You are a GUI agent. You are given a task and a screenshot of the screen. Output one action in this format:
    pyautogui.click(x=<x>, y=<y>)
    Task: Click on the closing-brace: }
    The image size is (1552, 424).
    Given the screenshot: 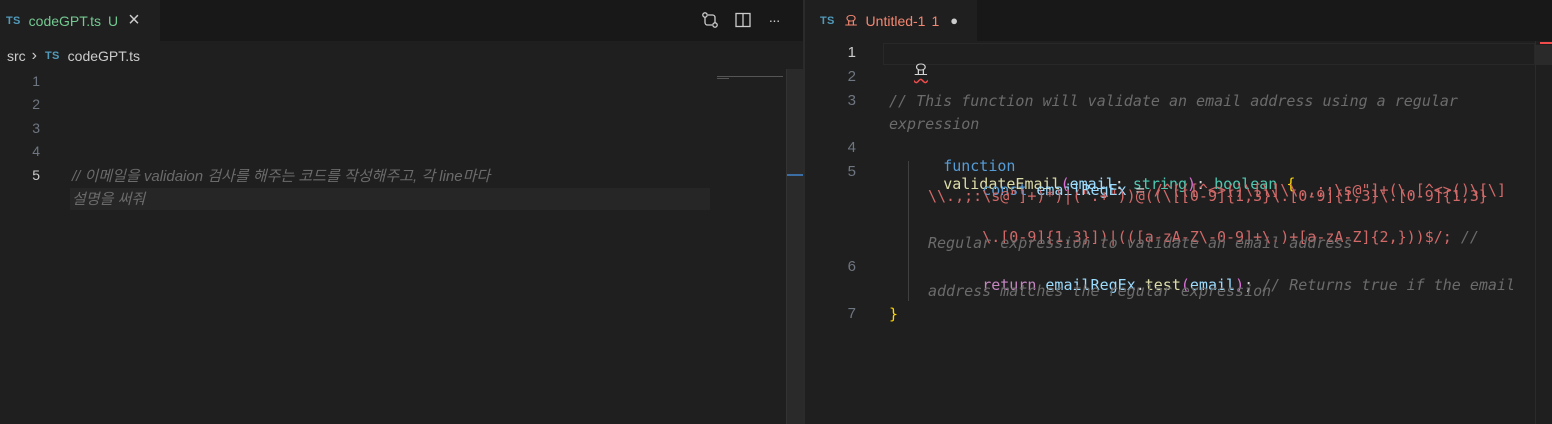 What is the action you would take?
    pyautogui.click(x=894, y=314)
    